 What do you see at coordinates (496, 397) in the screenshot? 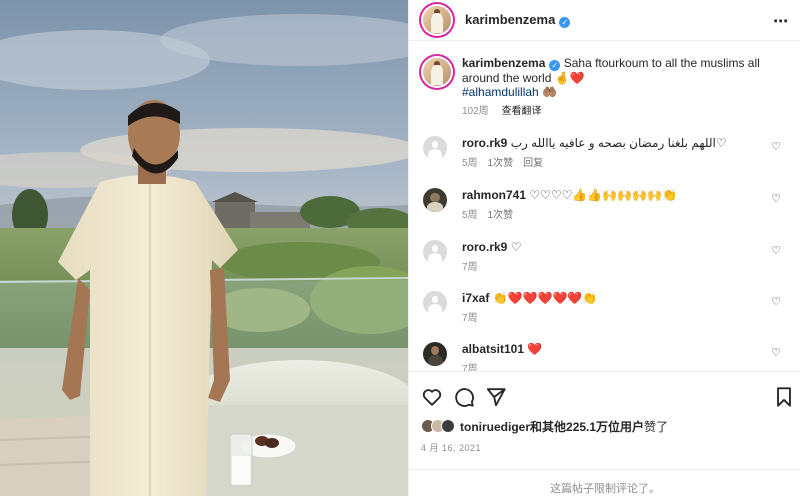
I see `send-icon` at bounding box center [496, 397].